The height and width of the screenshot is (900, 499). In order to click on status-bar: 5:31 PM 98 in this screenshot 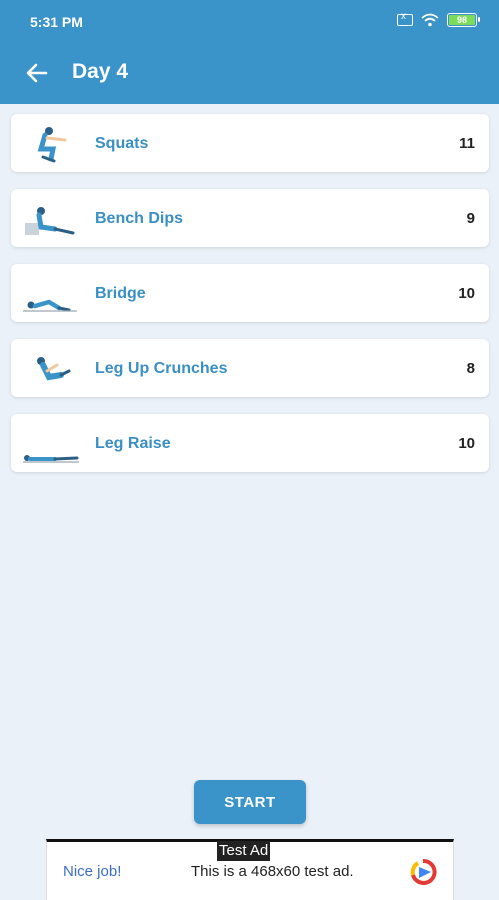, I will do `click(249, 22)`.